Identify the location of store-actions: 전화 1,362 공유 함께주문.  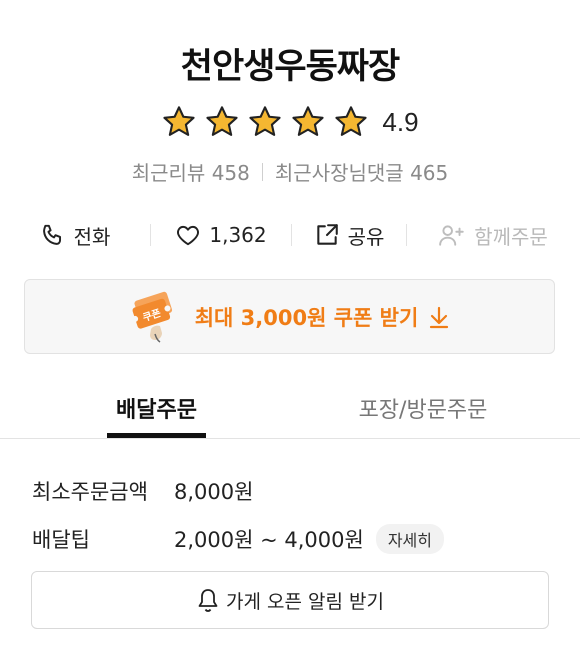
(290, 235).